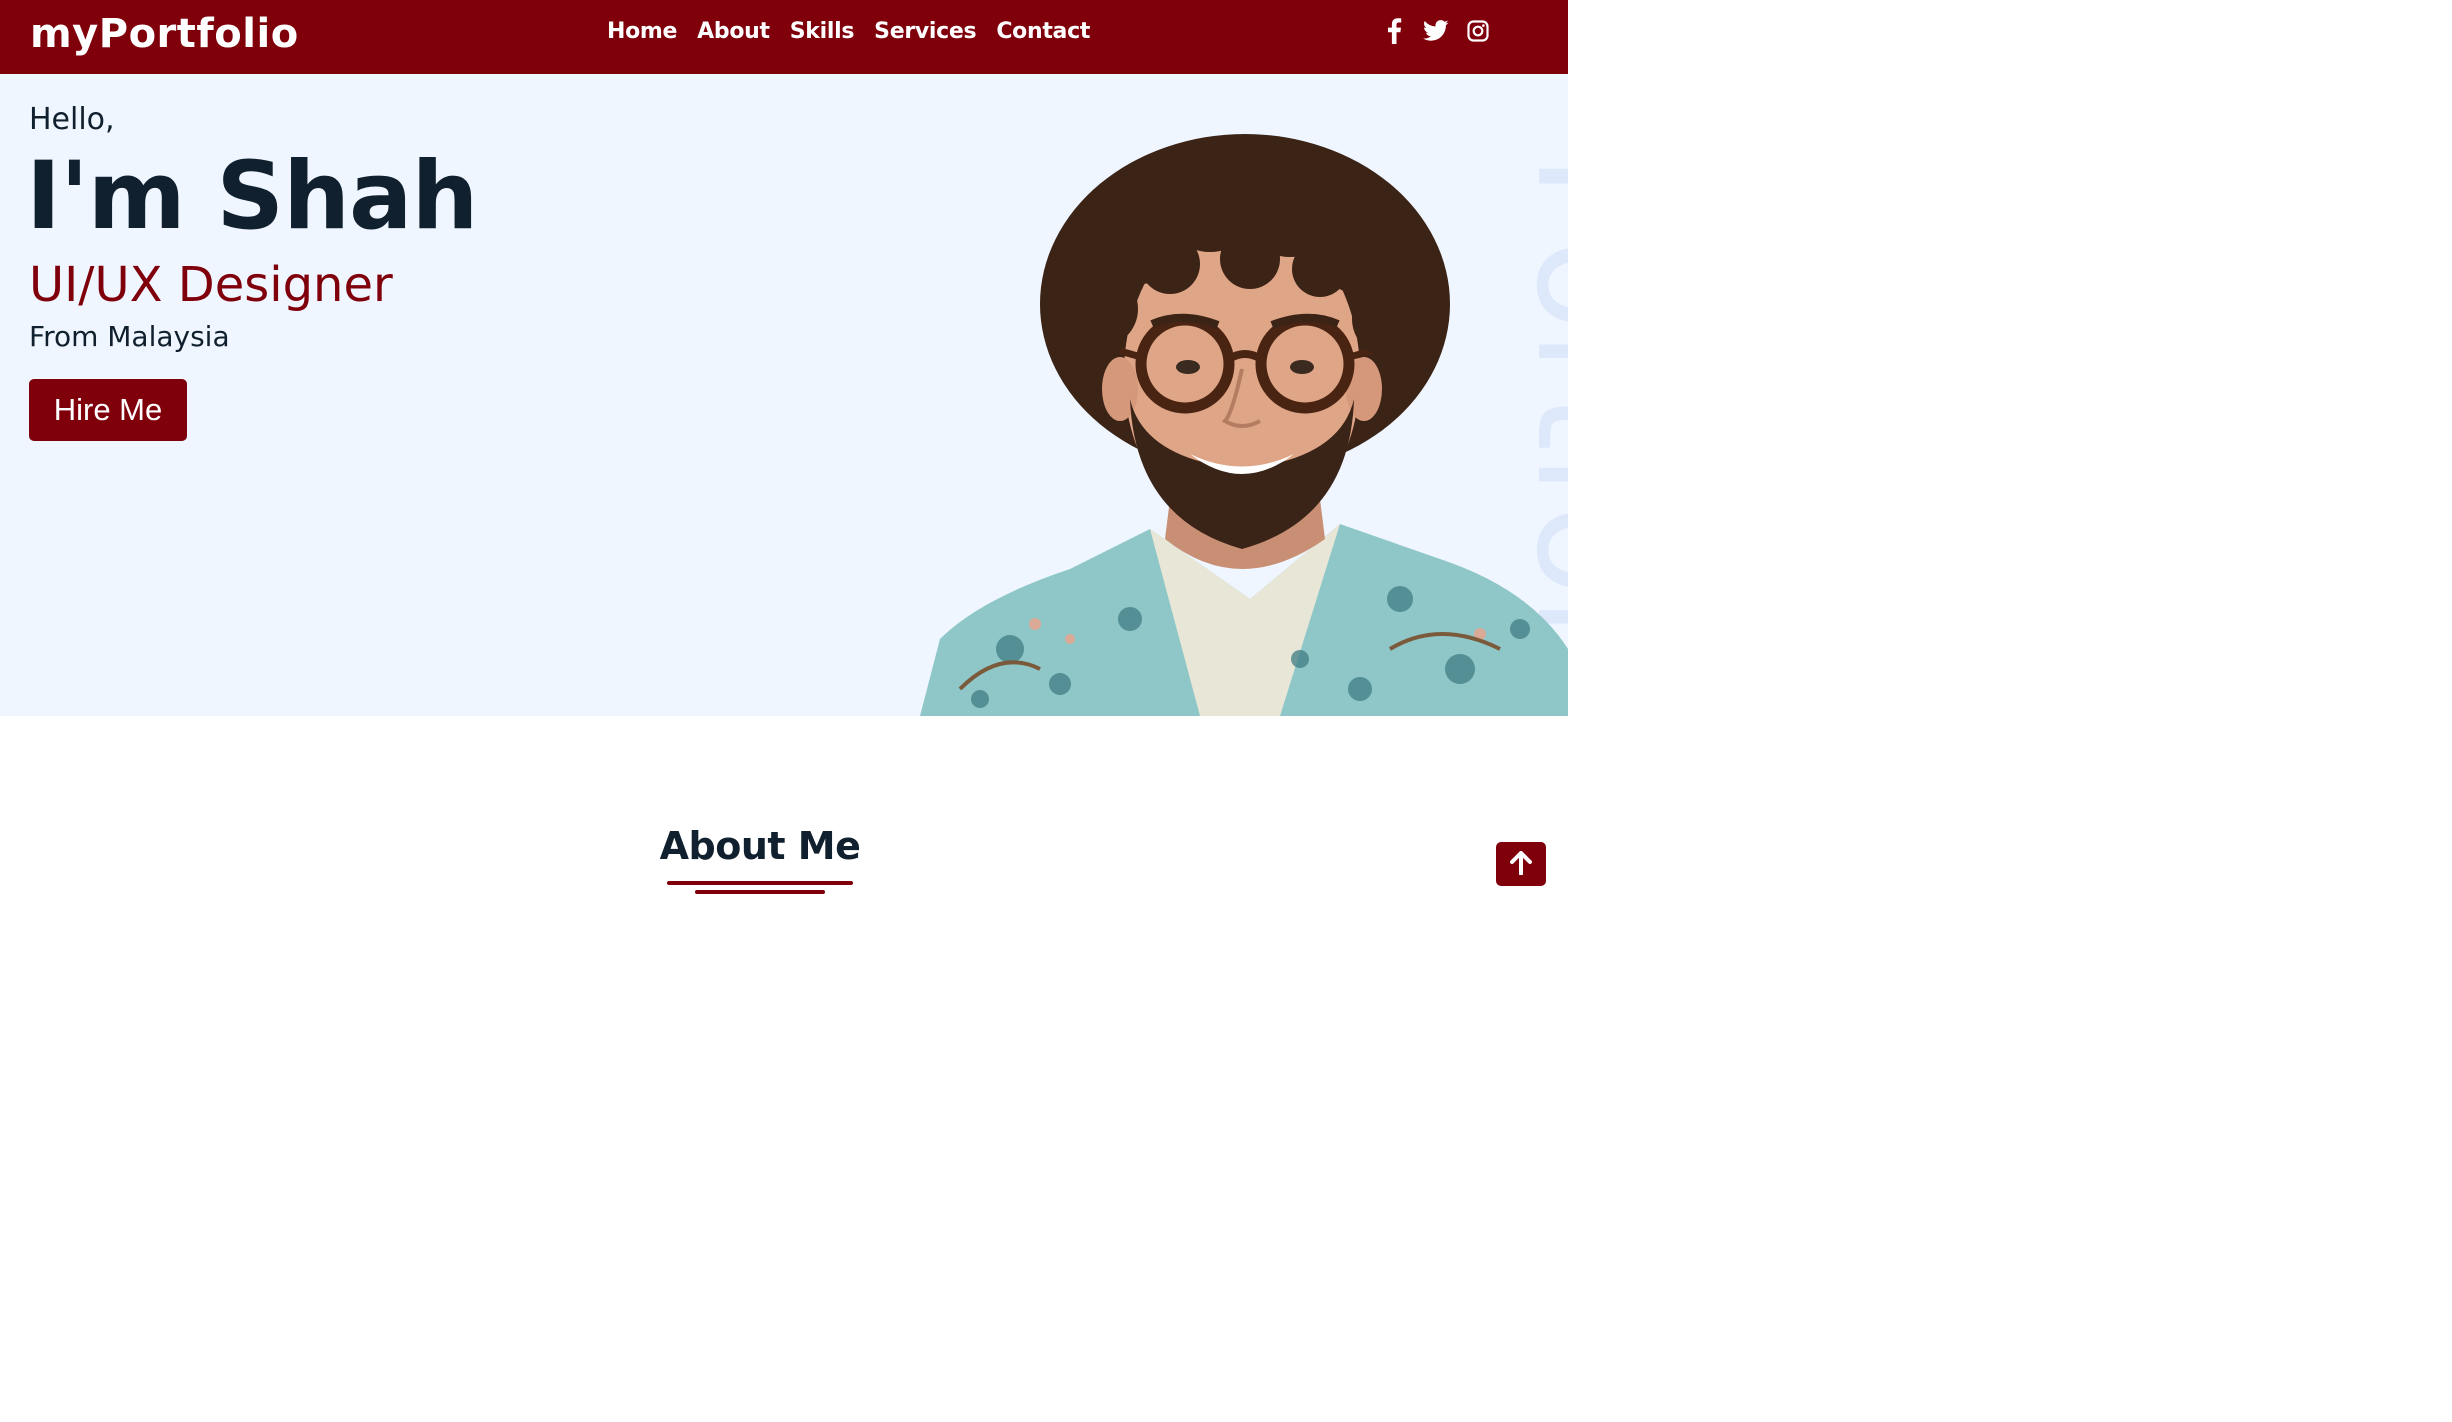 The width and height of the screenshot is (2452, 1422). I want to click on nav-links: Home About Skills Services Contact, so click(848, 32).